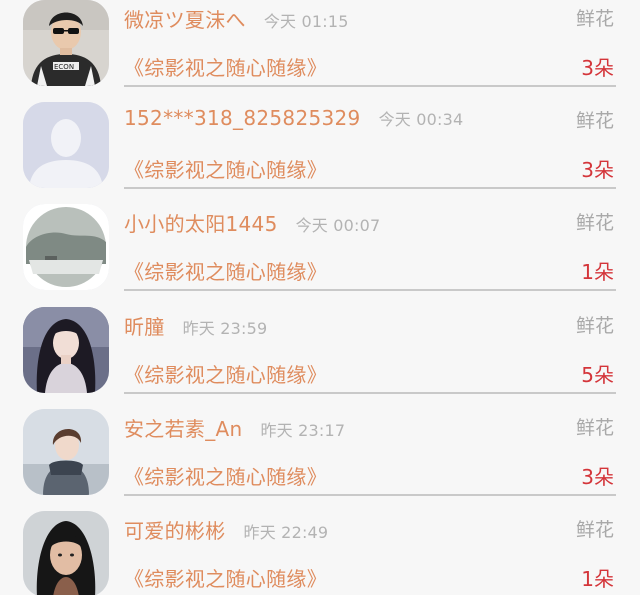  Describe the element at coordinates (293, 118) in the screenshot. I see `user-name: 152***318_825825329 今天 00:34` at that location.